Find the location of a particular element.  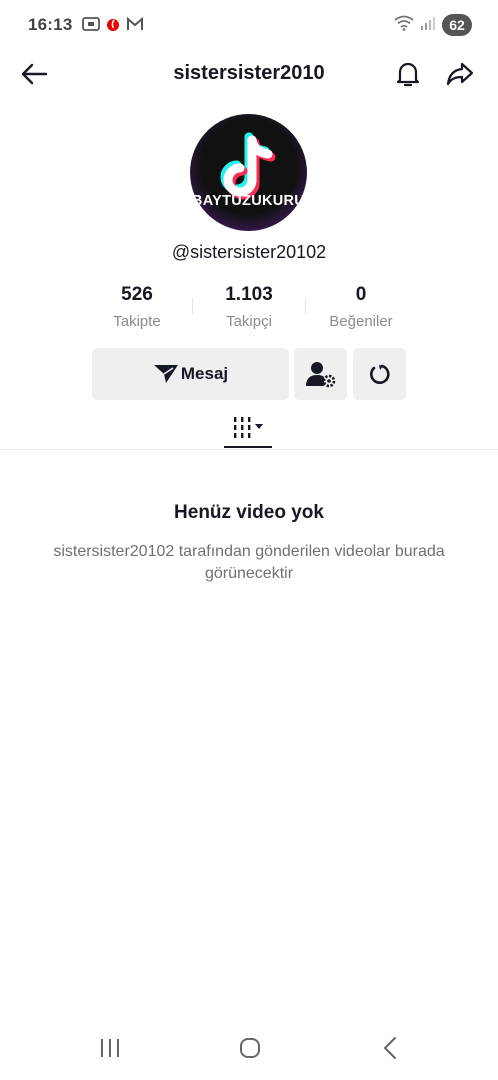

bell-icon is located at coordinates (408, 74).